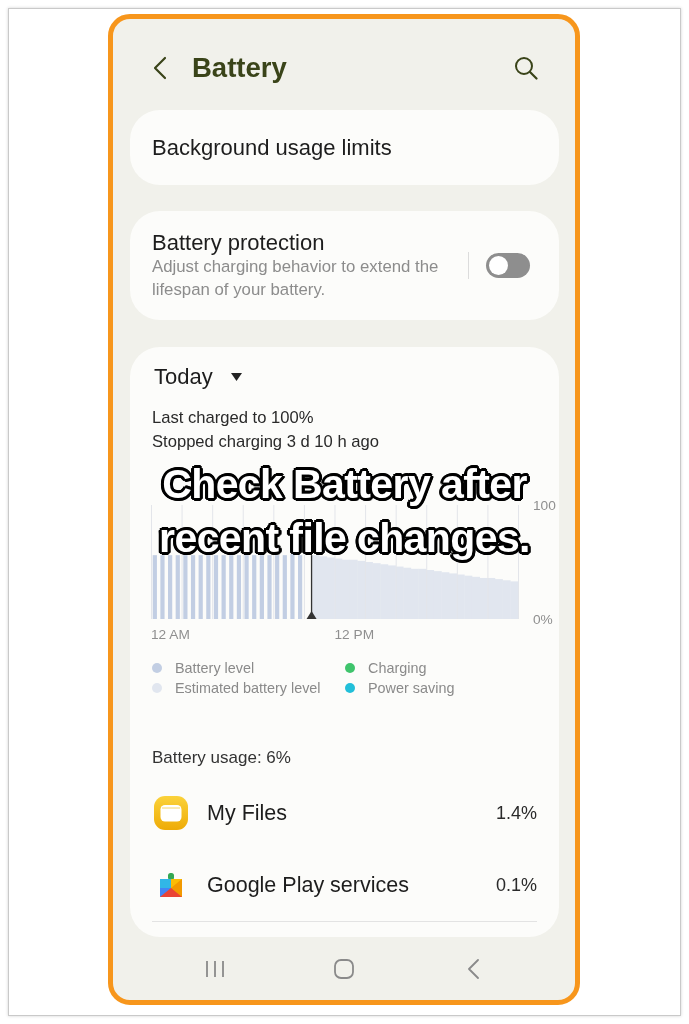 Image resolution: width=689 pixels, height=1024 pixels. What do you see at coordinates (170, 634) in the screenshot?
I see `axis-label: 12 AM` at bounding box center [170, 634].